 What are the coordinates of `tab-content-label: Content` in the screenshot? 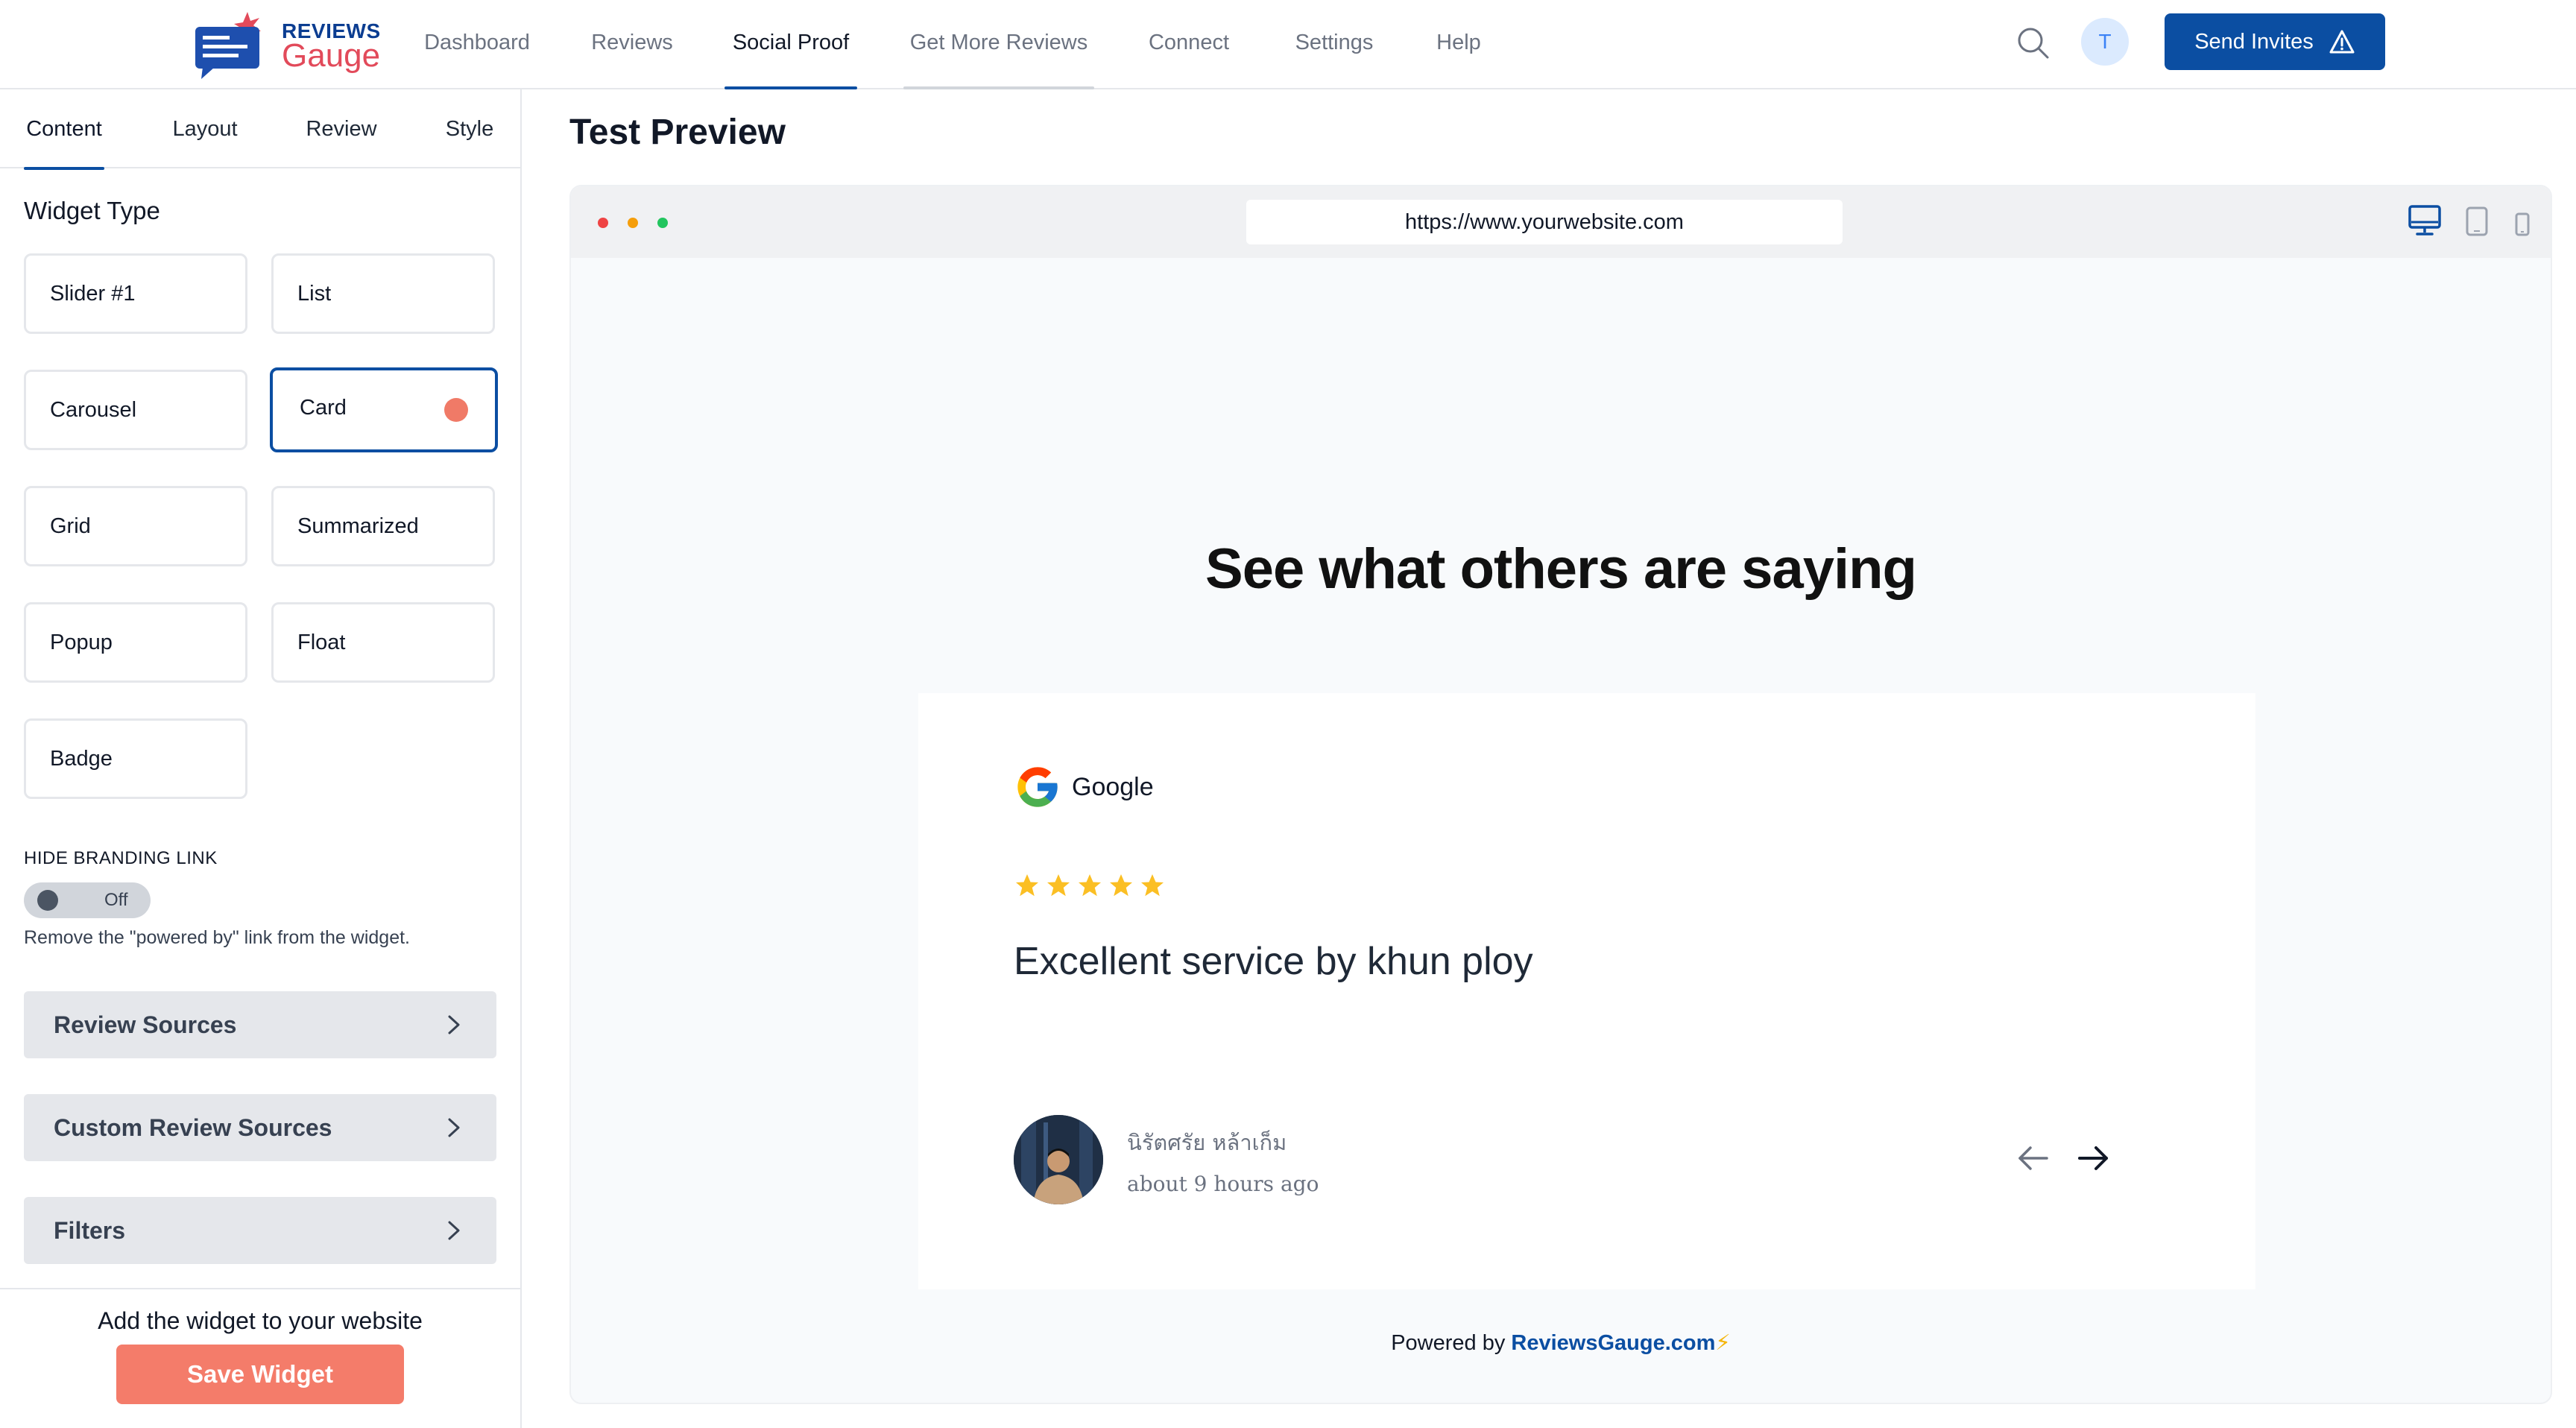 It's located at (64, 129).